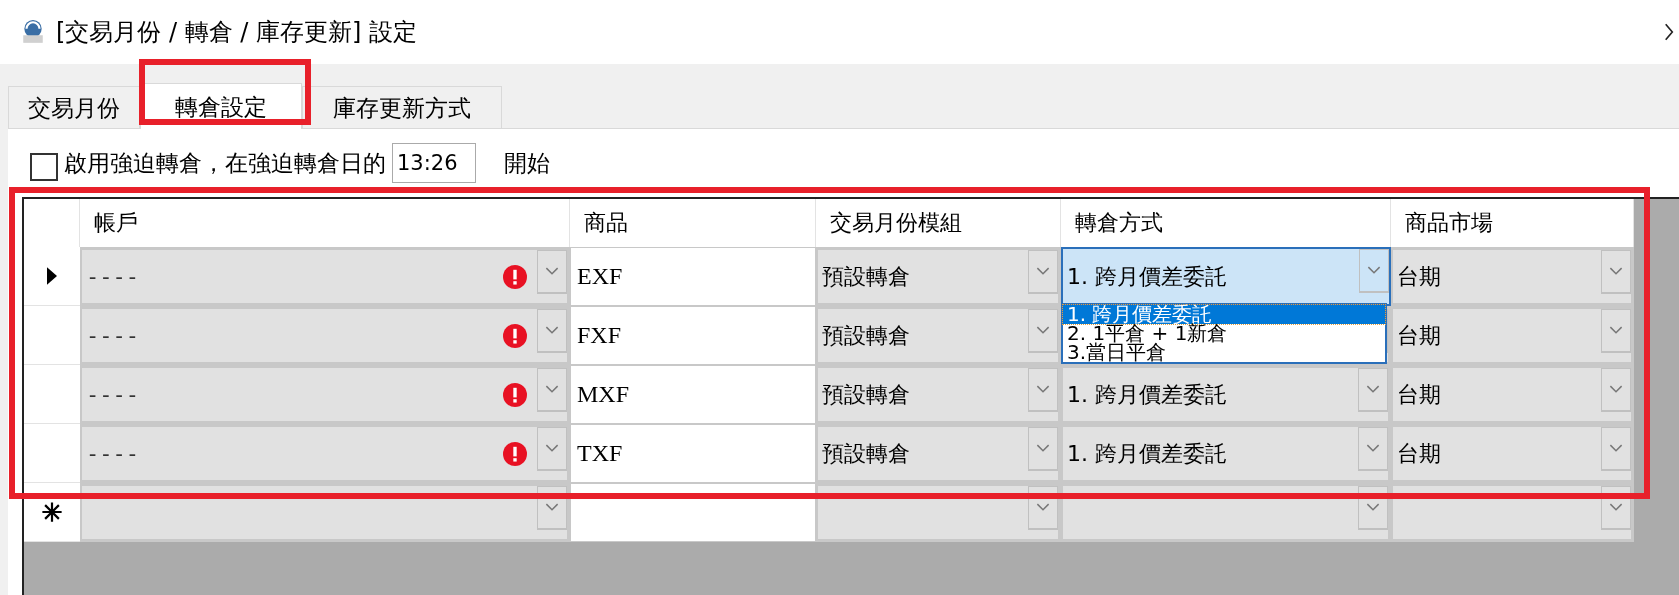 The width and height of the screenshot is (1679, 595). Describe the element at coordinates (693, 223) in the screenshot. I see `column-header: 商品` at that location.